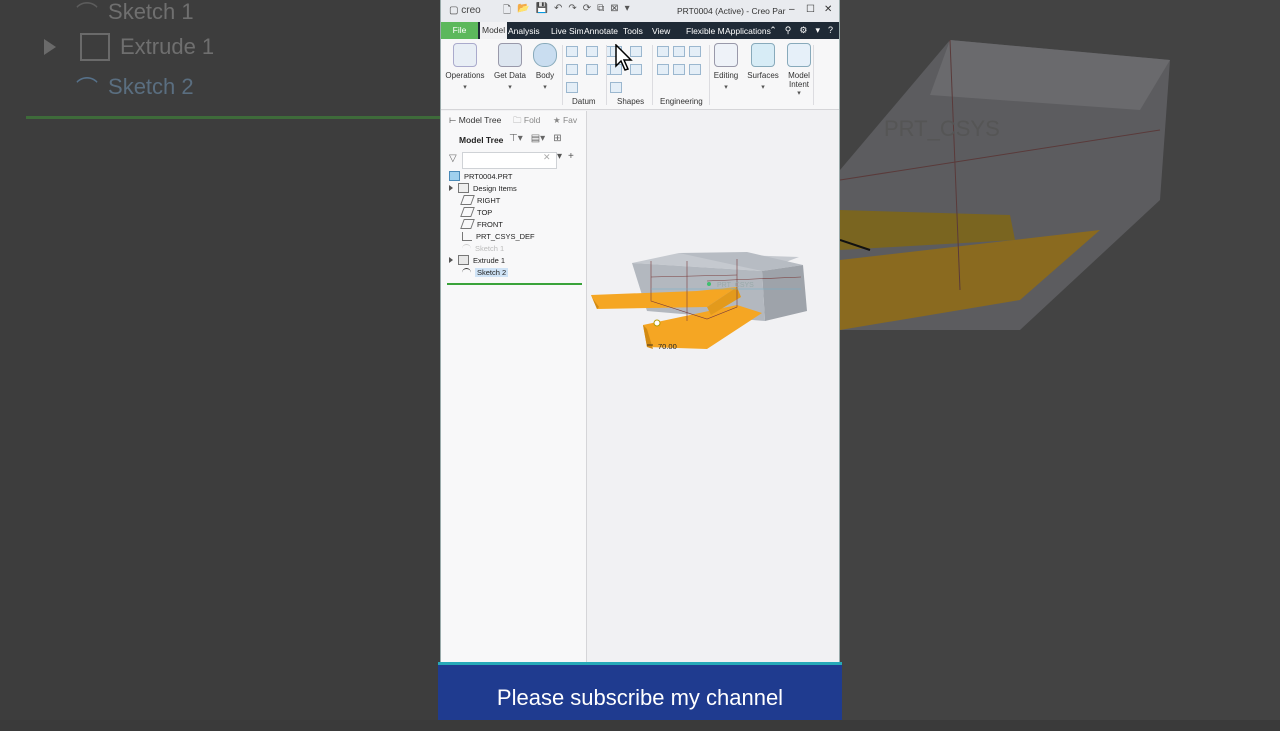  I want to click on axis-icon, so click(592, 51).